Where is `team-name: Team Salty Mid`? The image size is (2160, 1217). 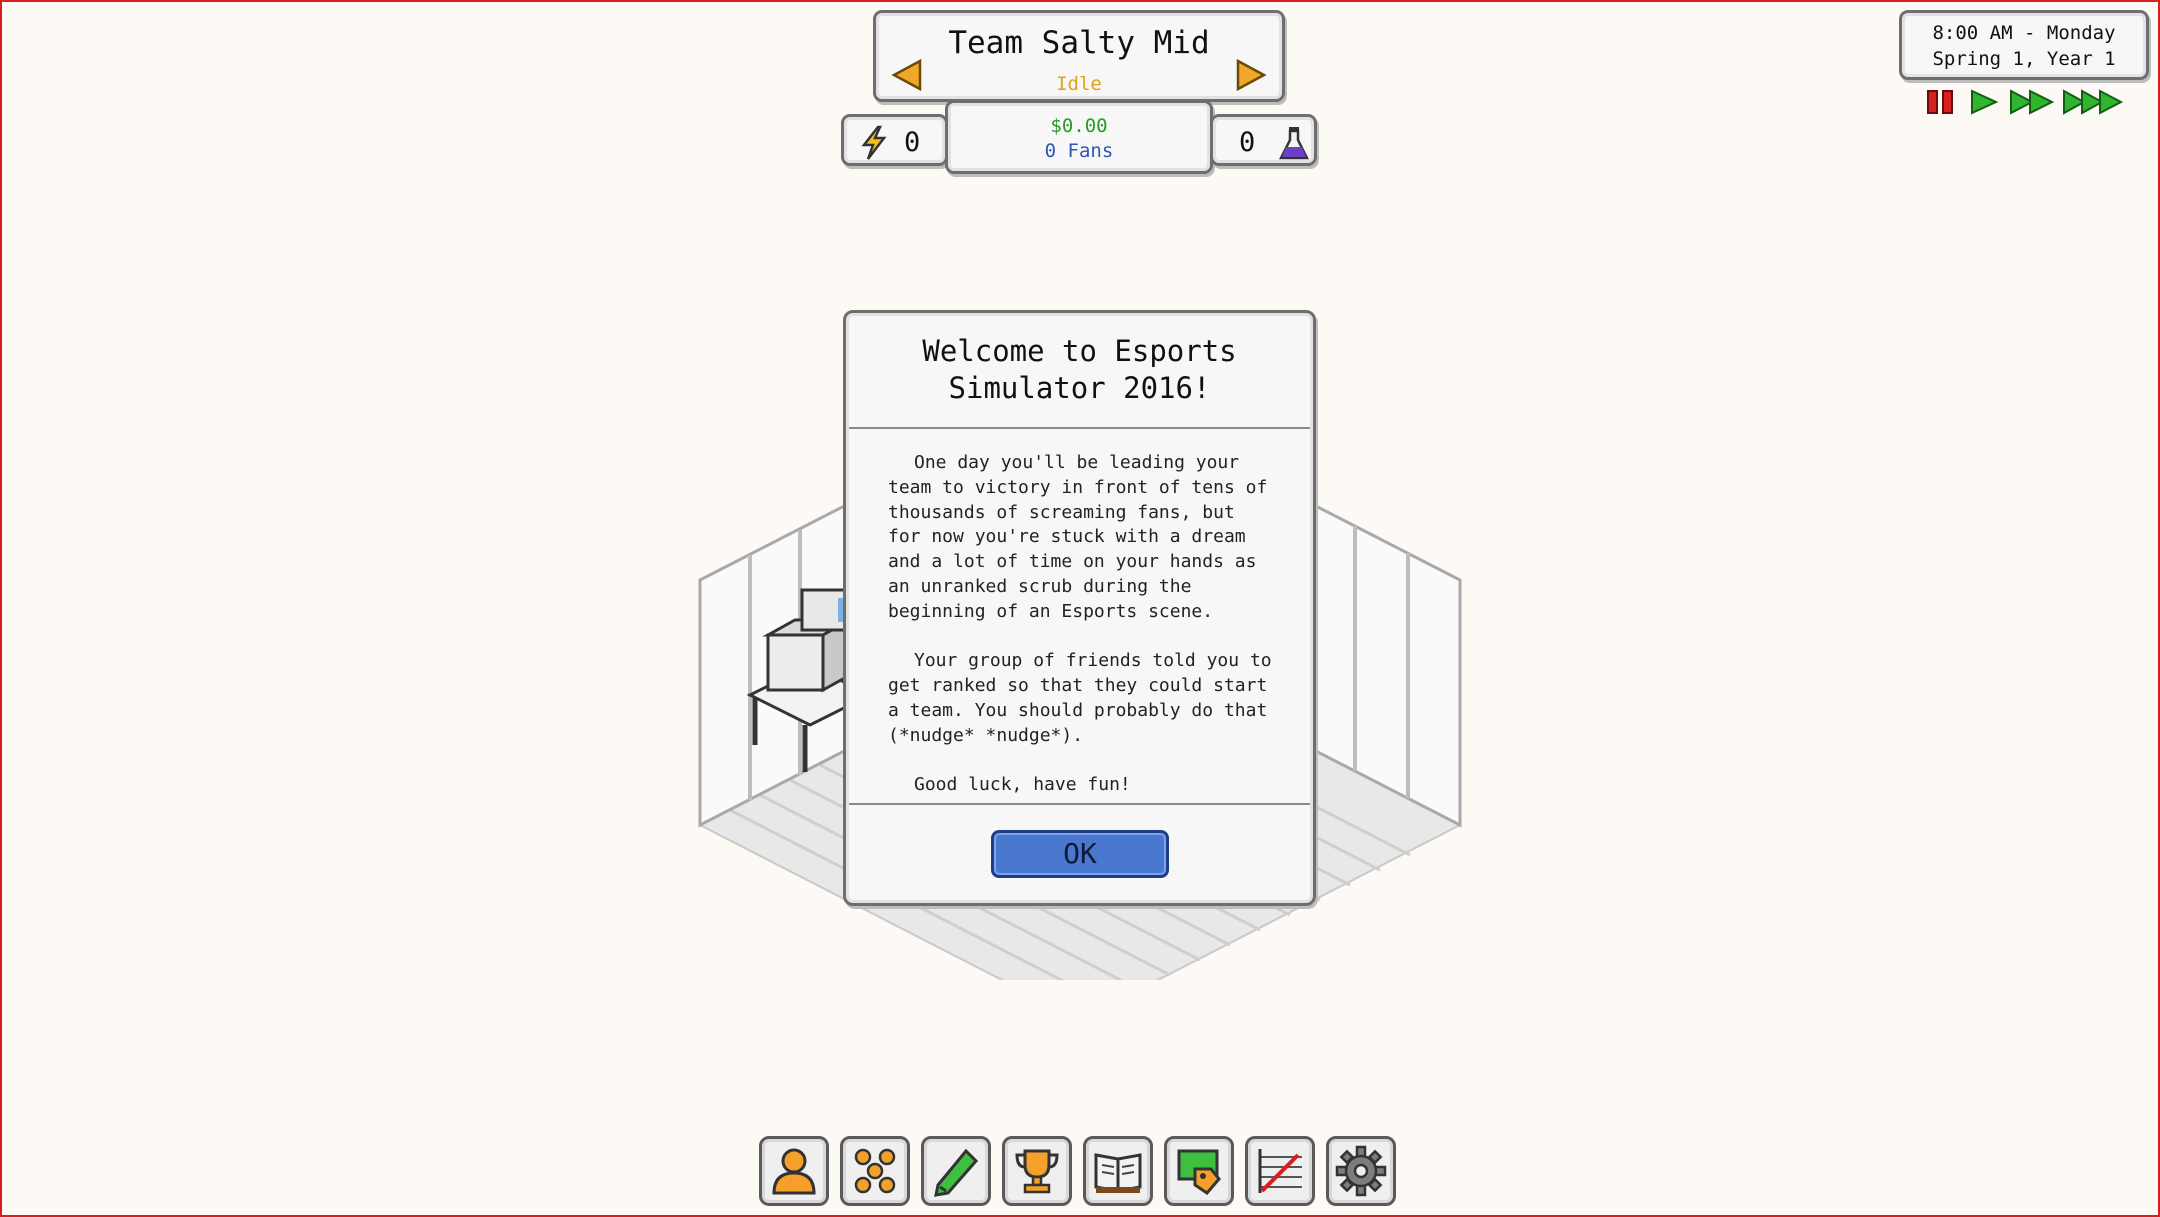 team-name: Team Salty Mid is located at coordinates (1079, 43).